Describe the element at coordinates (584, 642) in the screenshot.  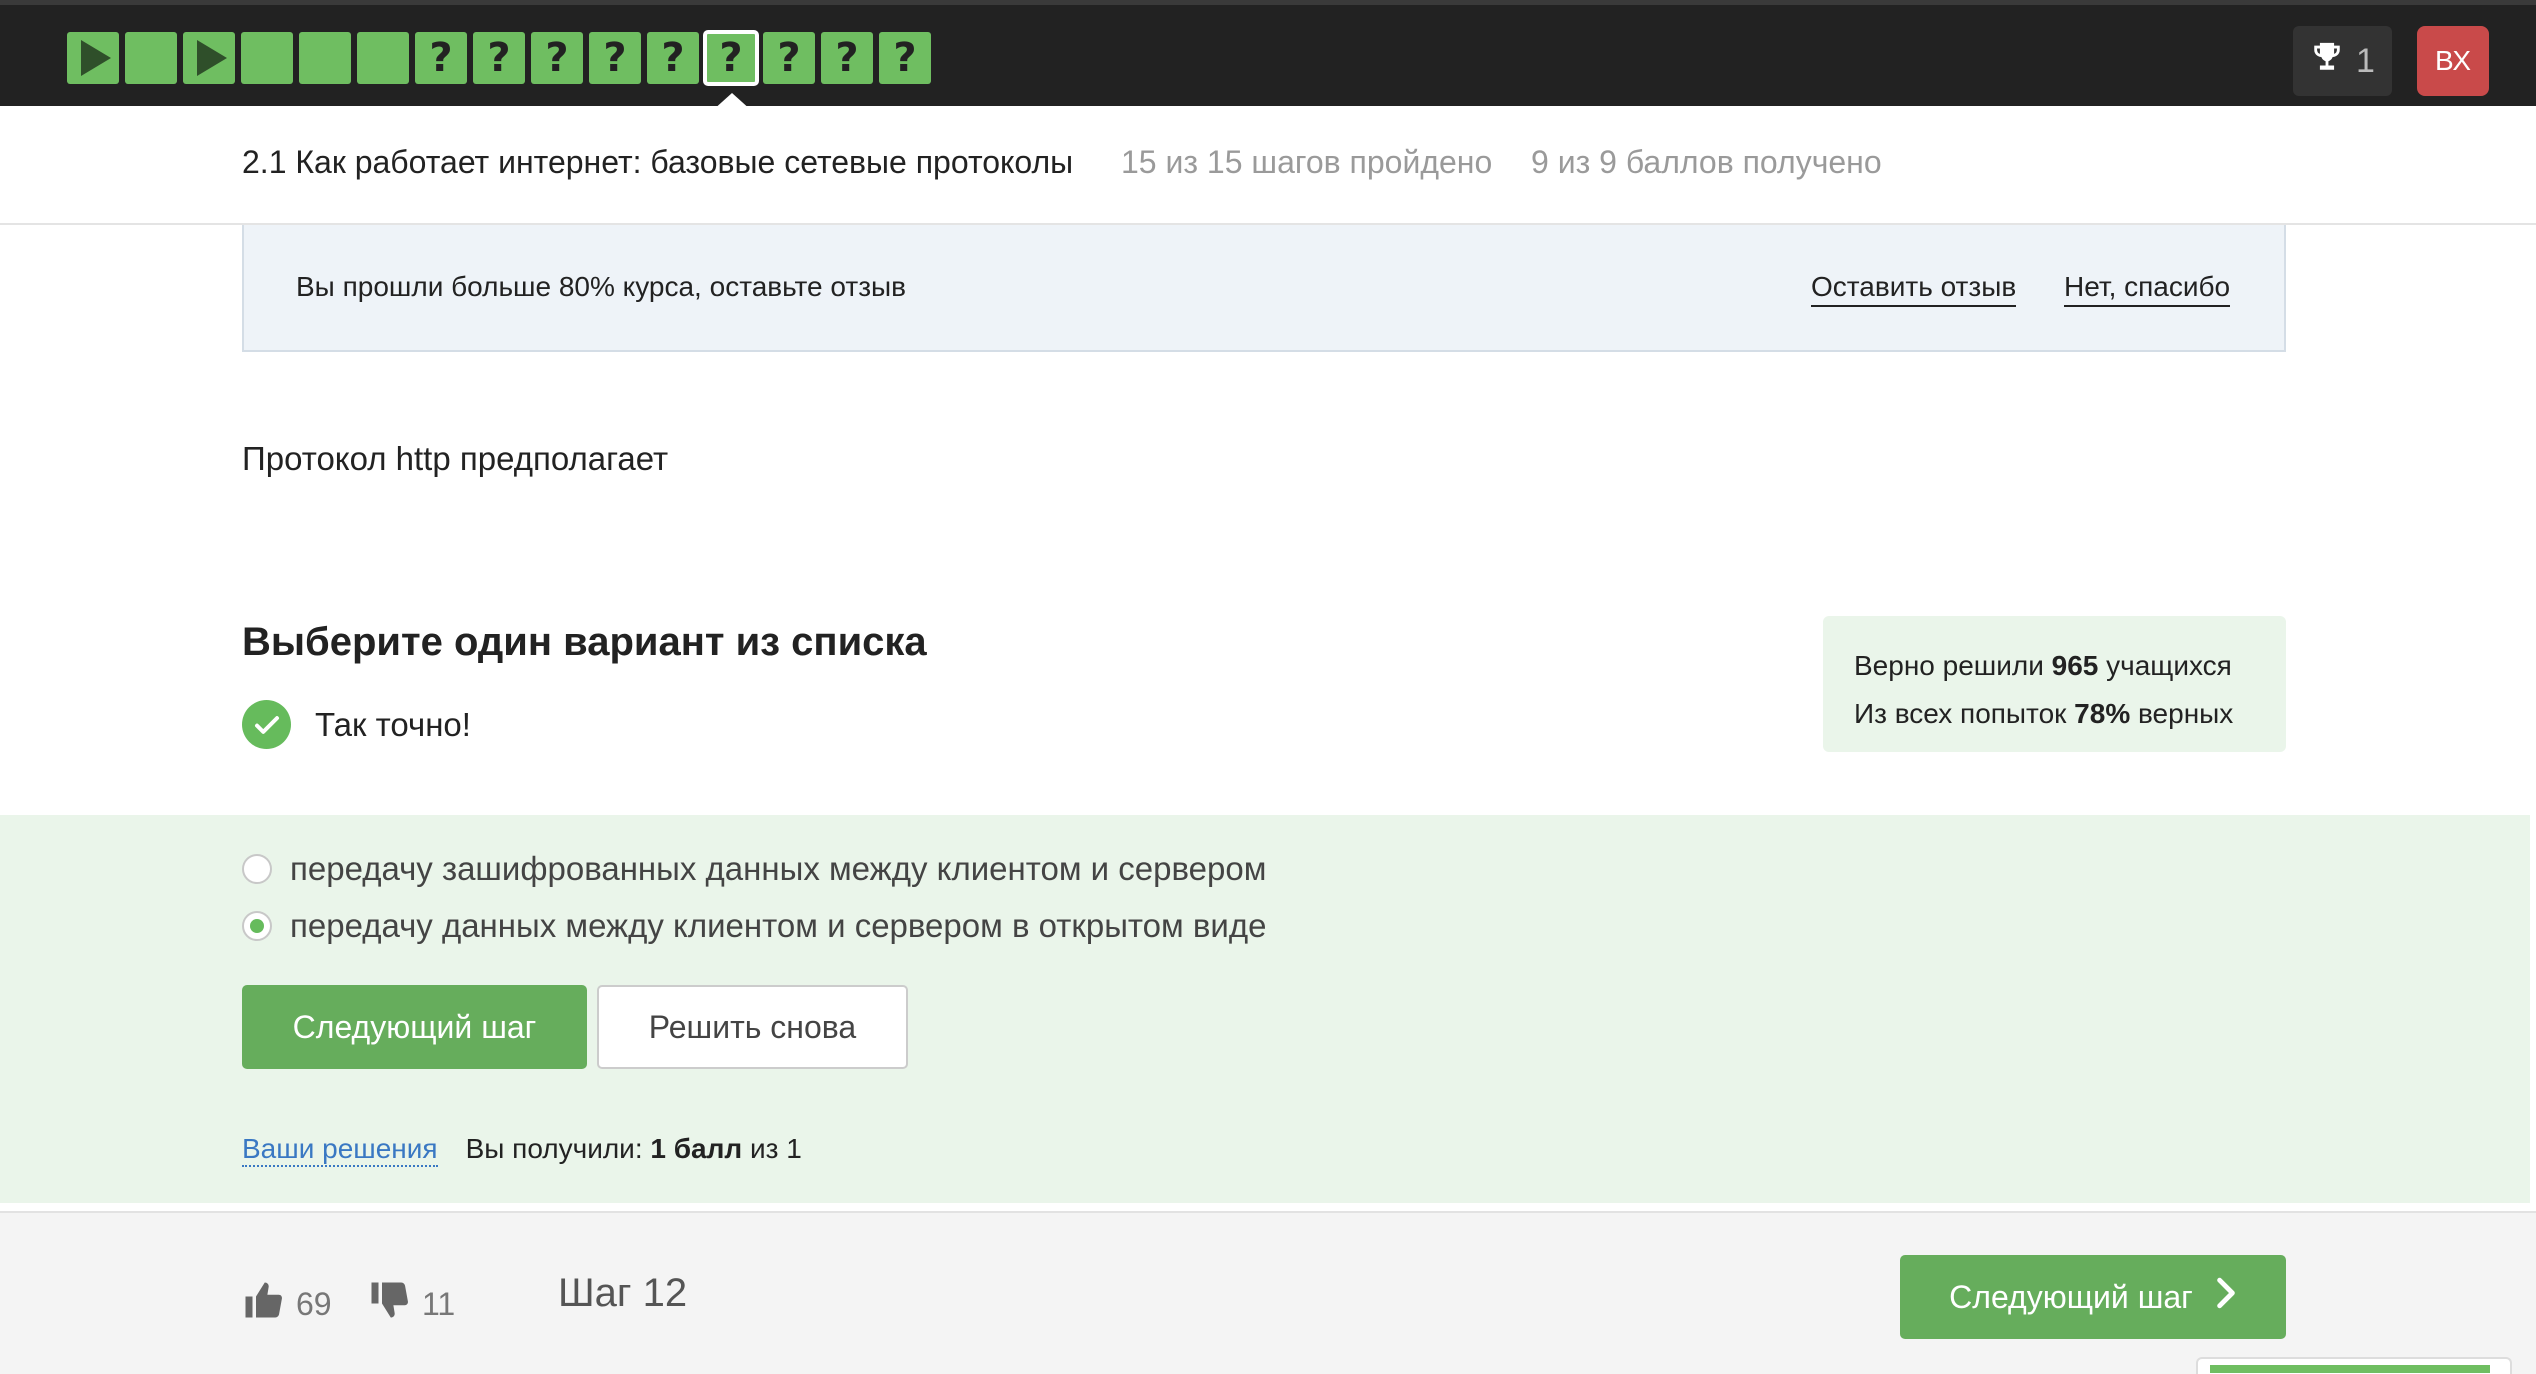
I see `quiz-instruction: Выберите один вариант из списка` at that location.